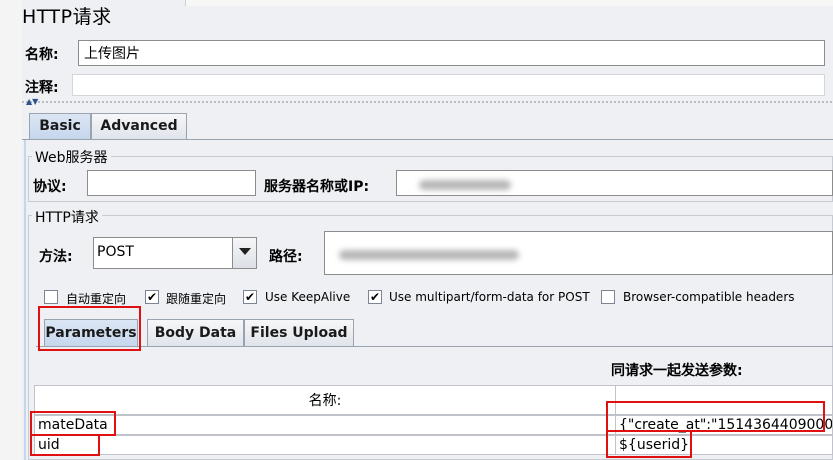 This screenshot has height=460, width=833. What do you see at coordinates (56, 257) in the screenshot?
I see `method-label: 方法:` at bounding box center [56, 257].